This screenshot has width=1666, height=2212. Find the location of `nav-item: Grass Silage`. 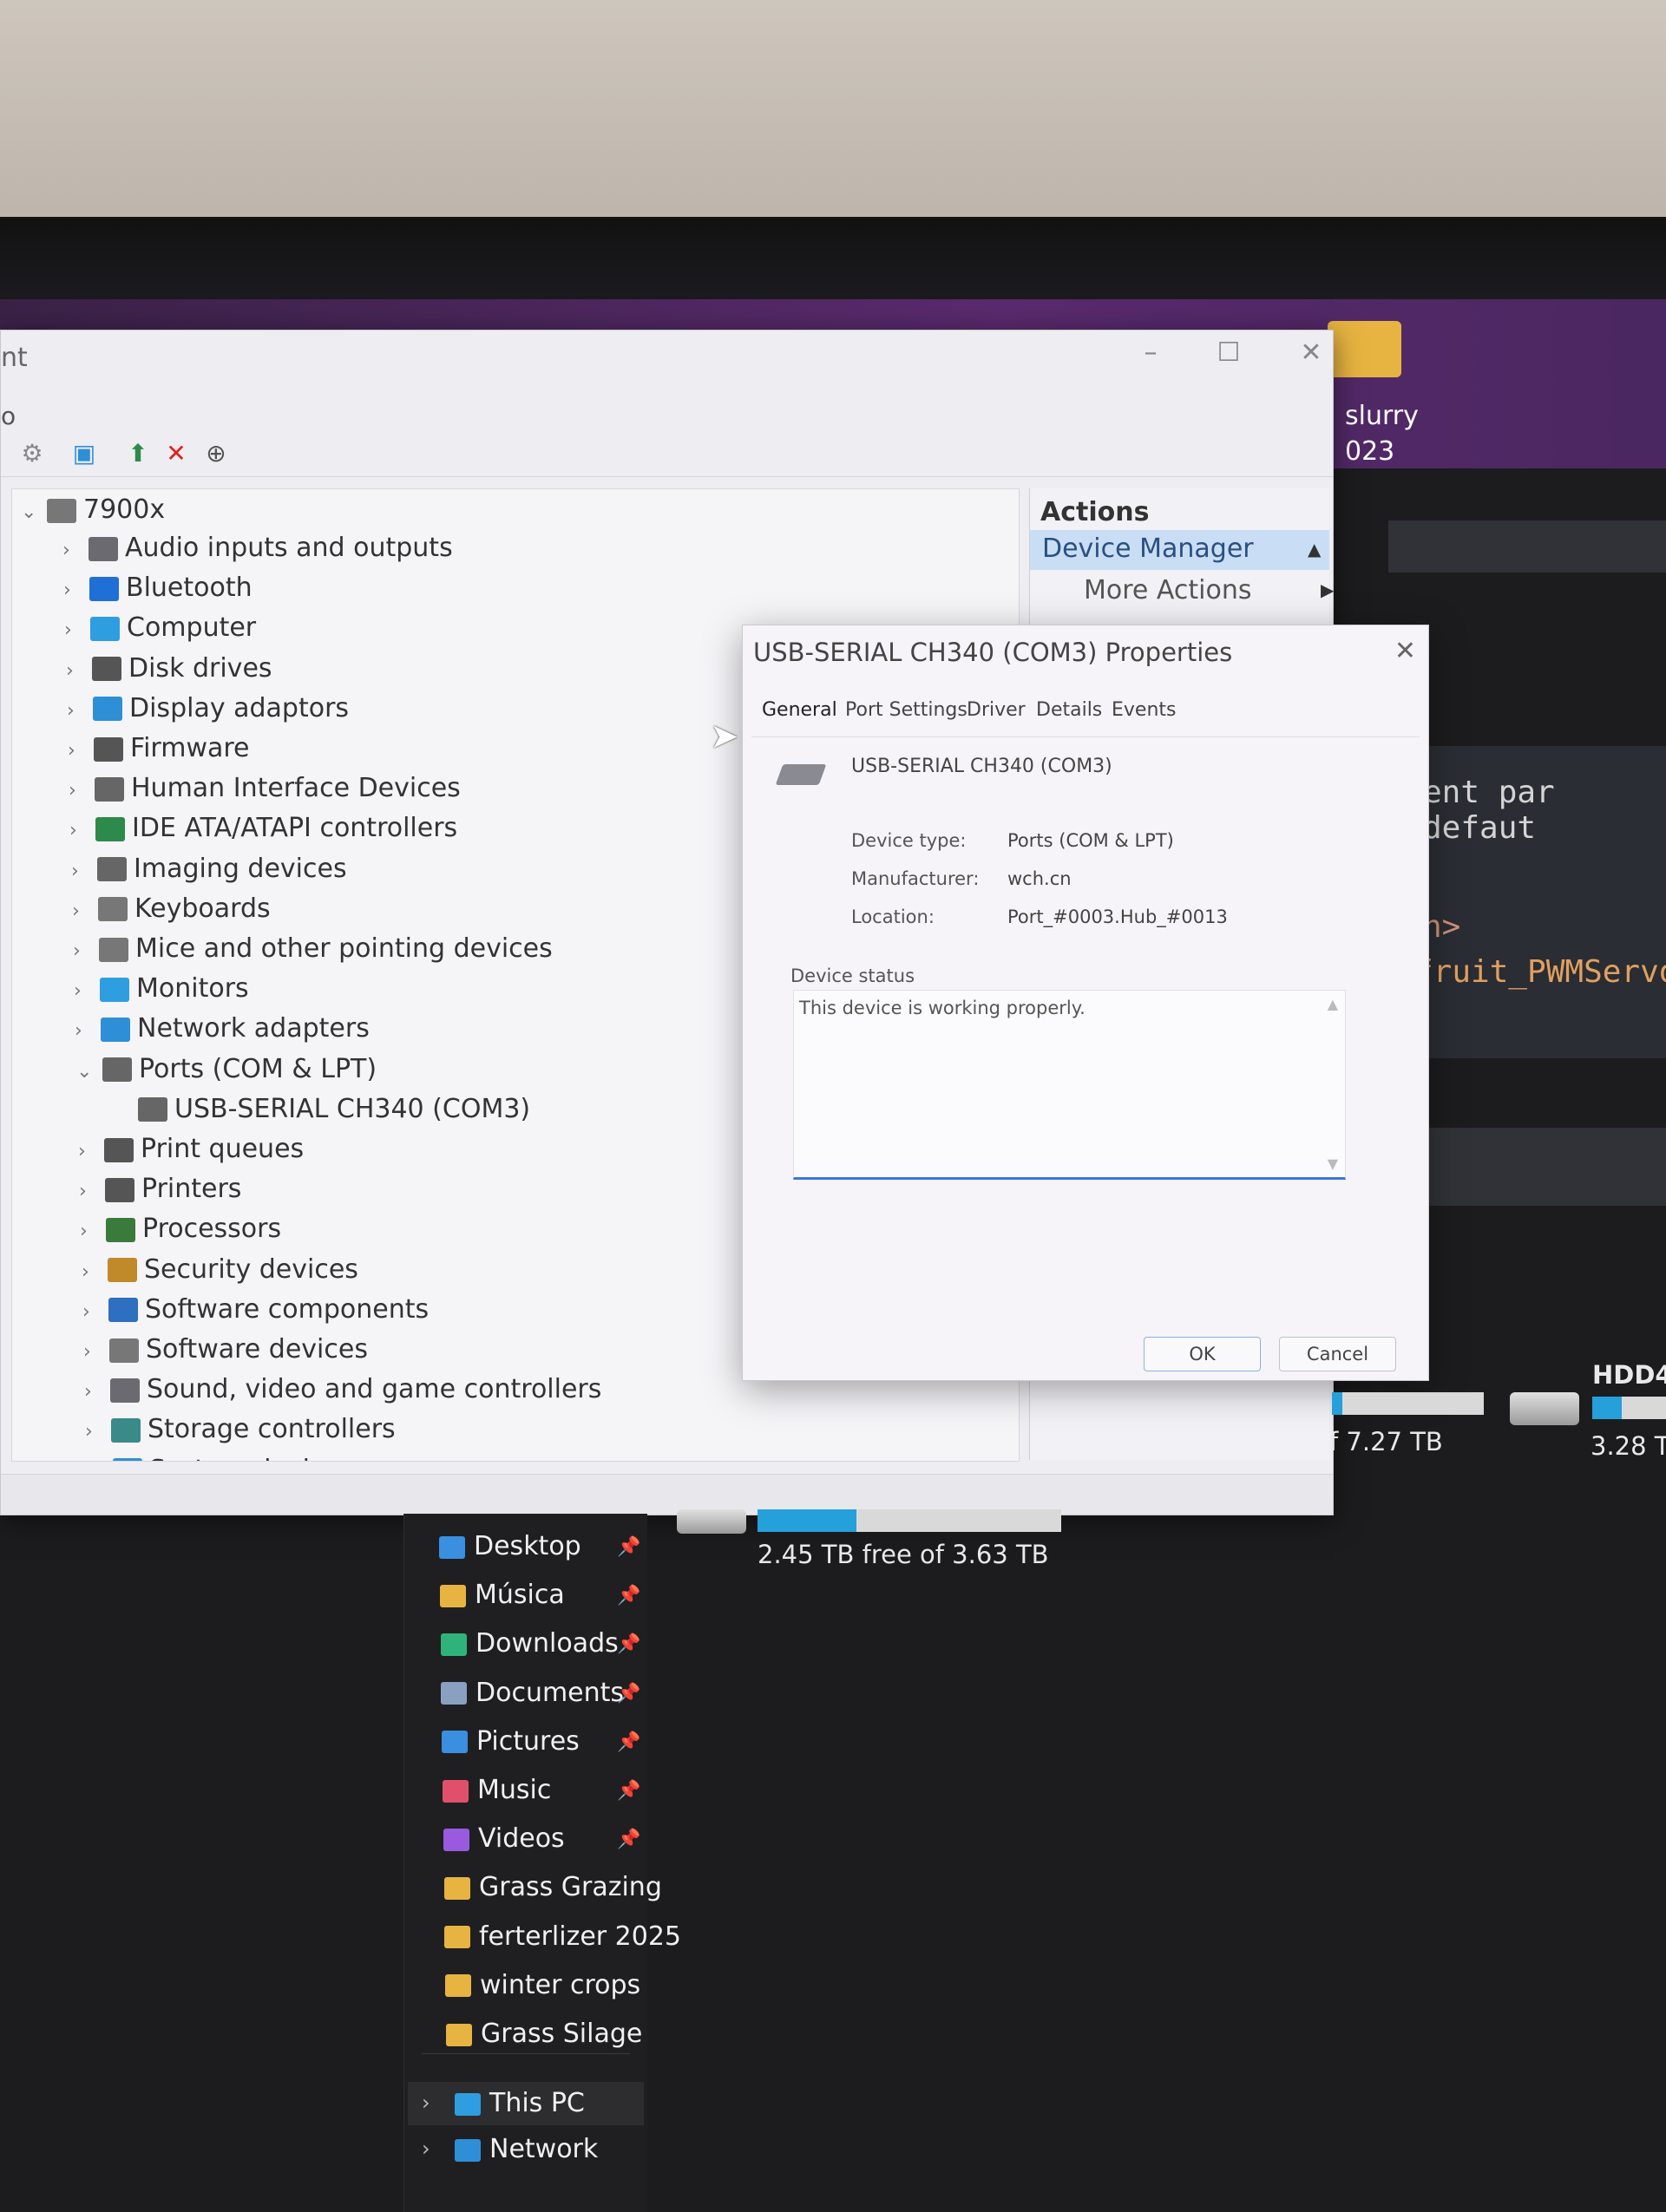

nav-item: Grass Silage is located at coordinates (544, 2034).